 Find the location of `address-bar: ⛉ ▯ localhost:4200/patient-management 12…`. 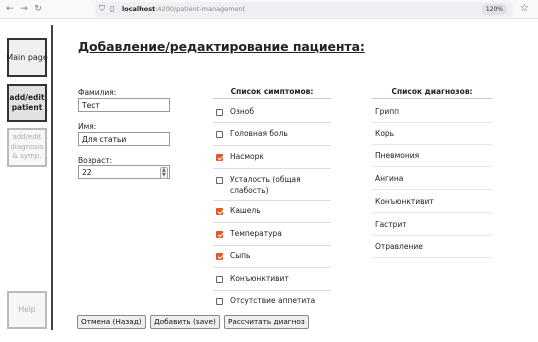

address-bar: ⛉ ▯ localhost:4200/patient-management 12… is located at coordinates (304, 9).